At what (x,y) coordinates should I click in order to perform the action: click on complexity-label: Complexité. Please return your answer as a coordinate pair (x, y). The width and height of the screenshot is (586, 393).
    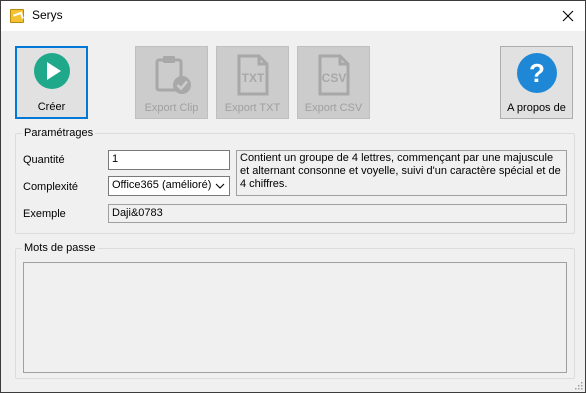
    Looking at the image, I should click on (51, 187).